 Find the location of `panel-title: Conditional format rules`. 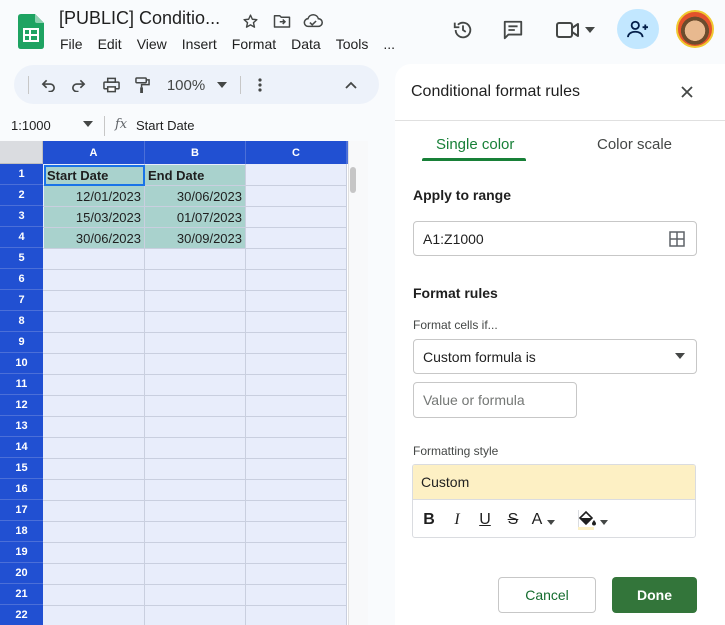

panel-title: Conditional format rules is located at coordinates (495, 91).